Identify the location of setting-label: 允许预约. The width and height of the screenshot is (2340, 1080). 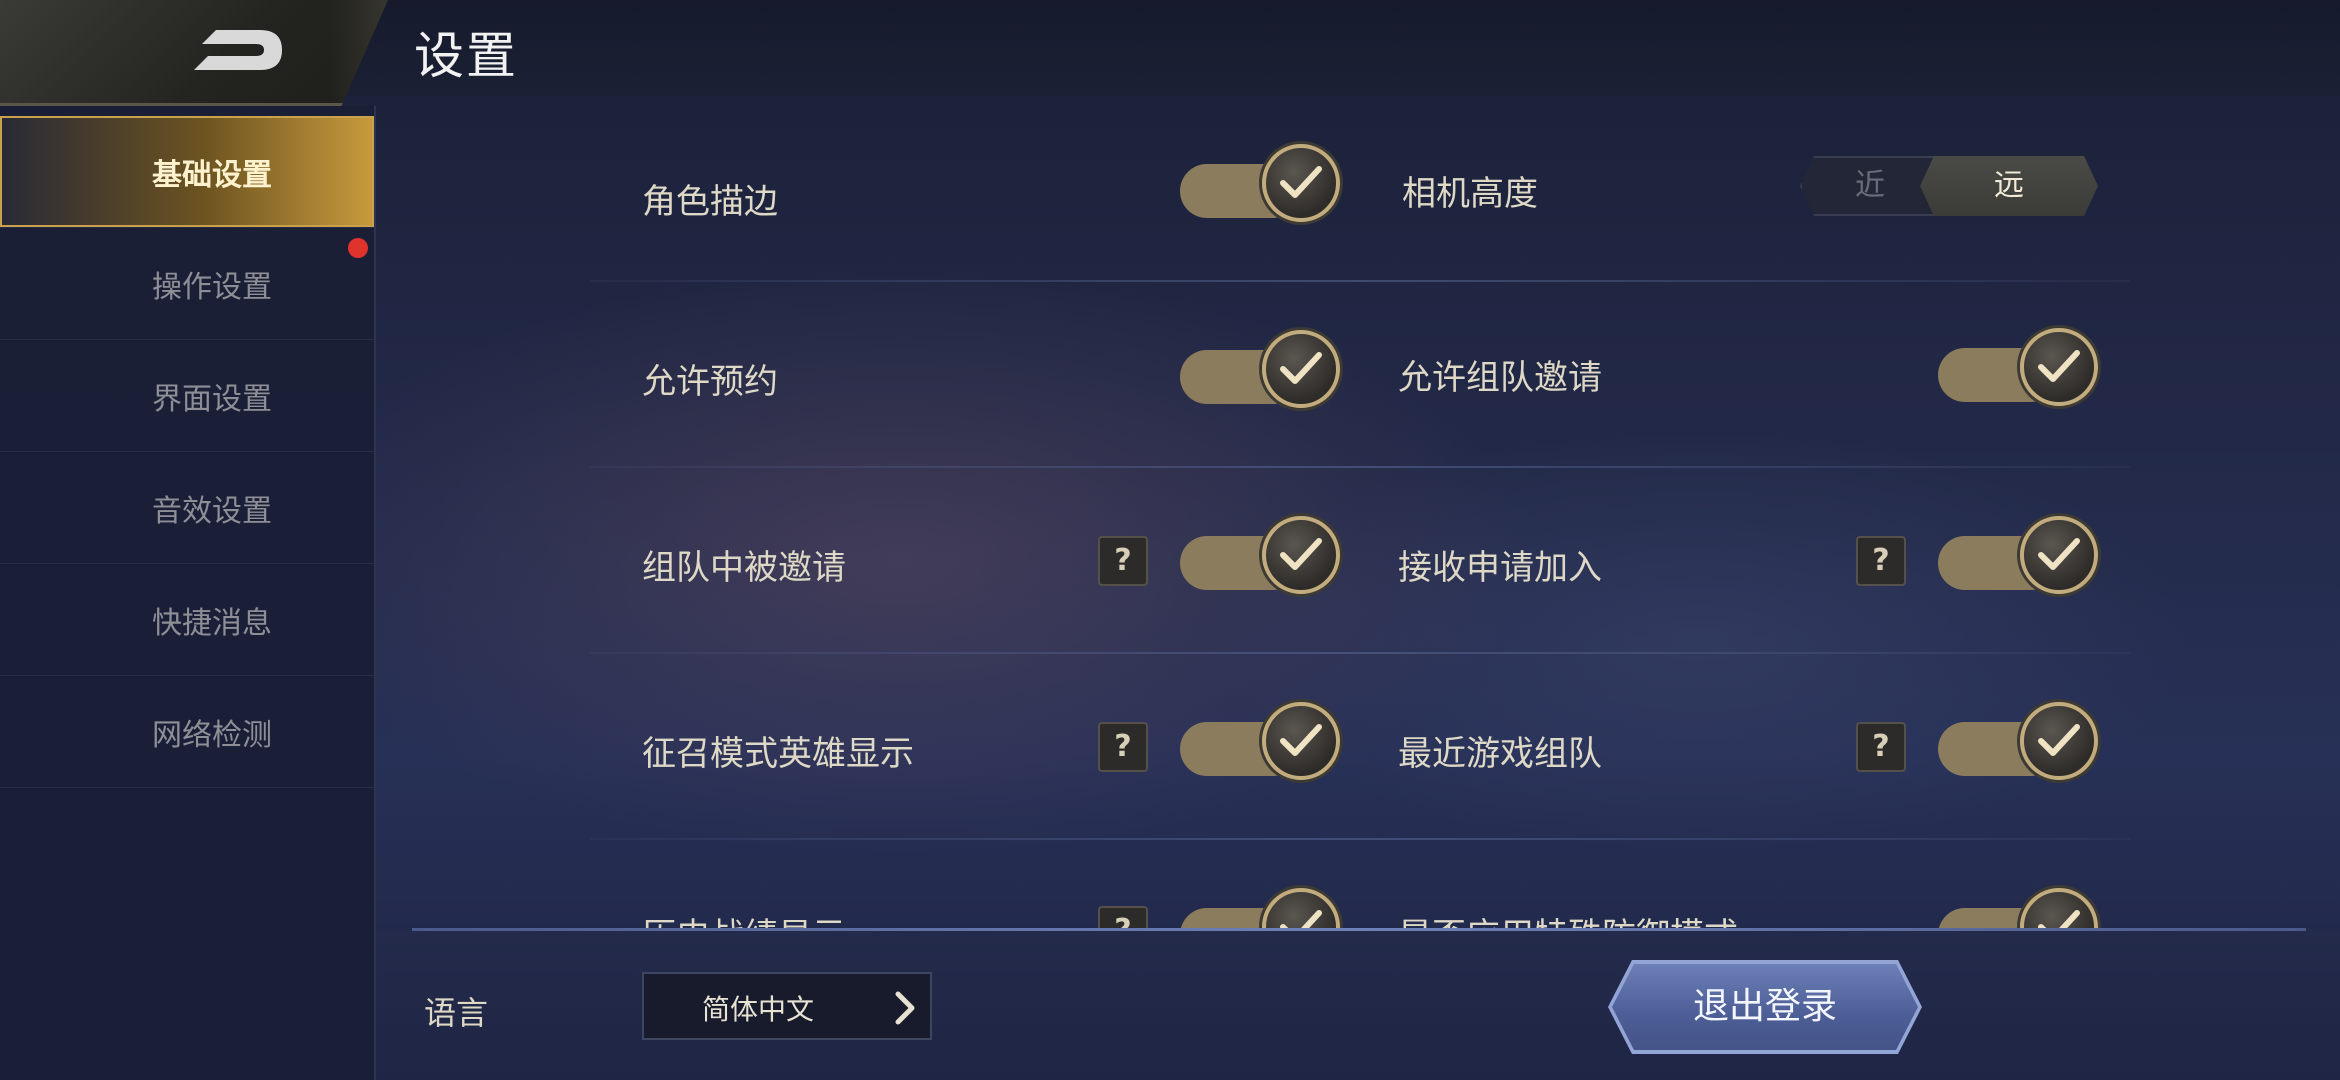
(710, 382).